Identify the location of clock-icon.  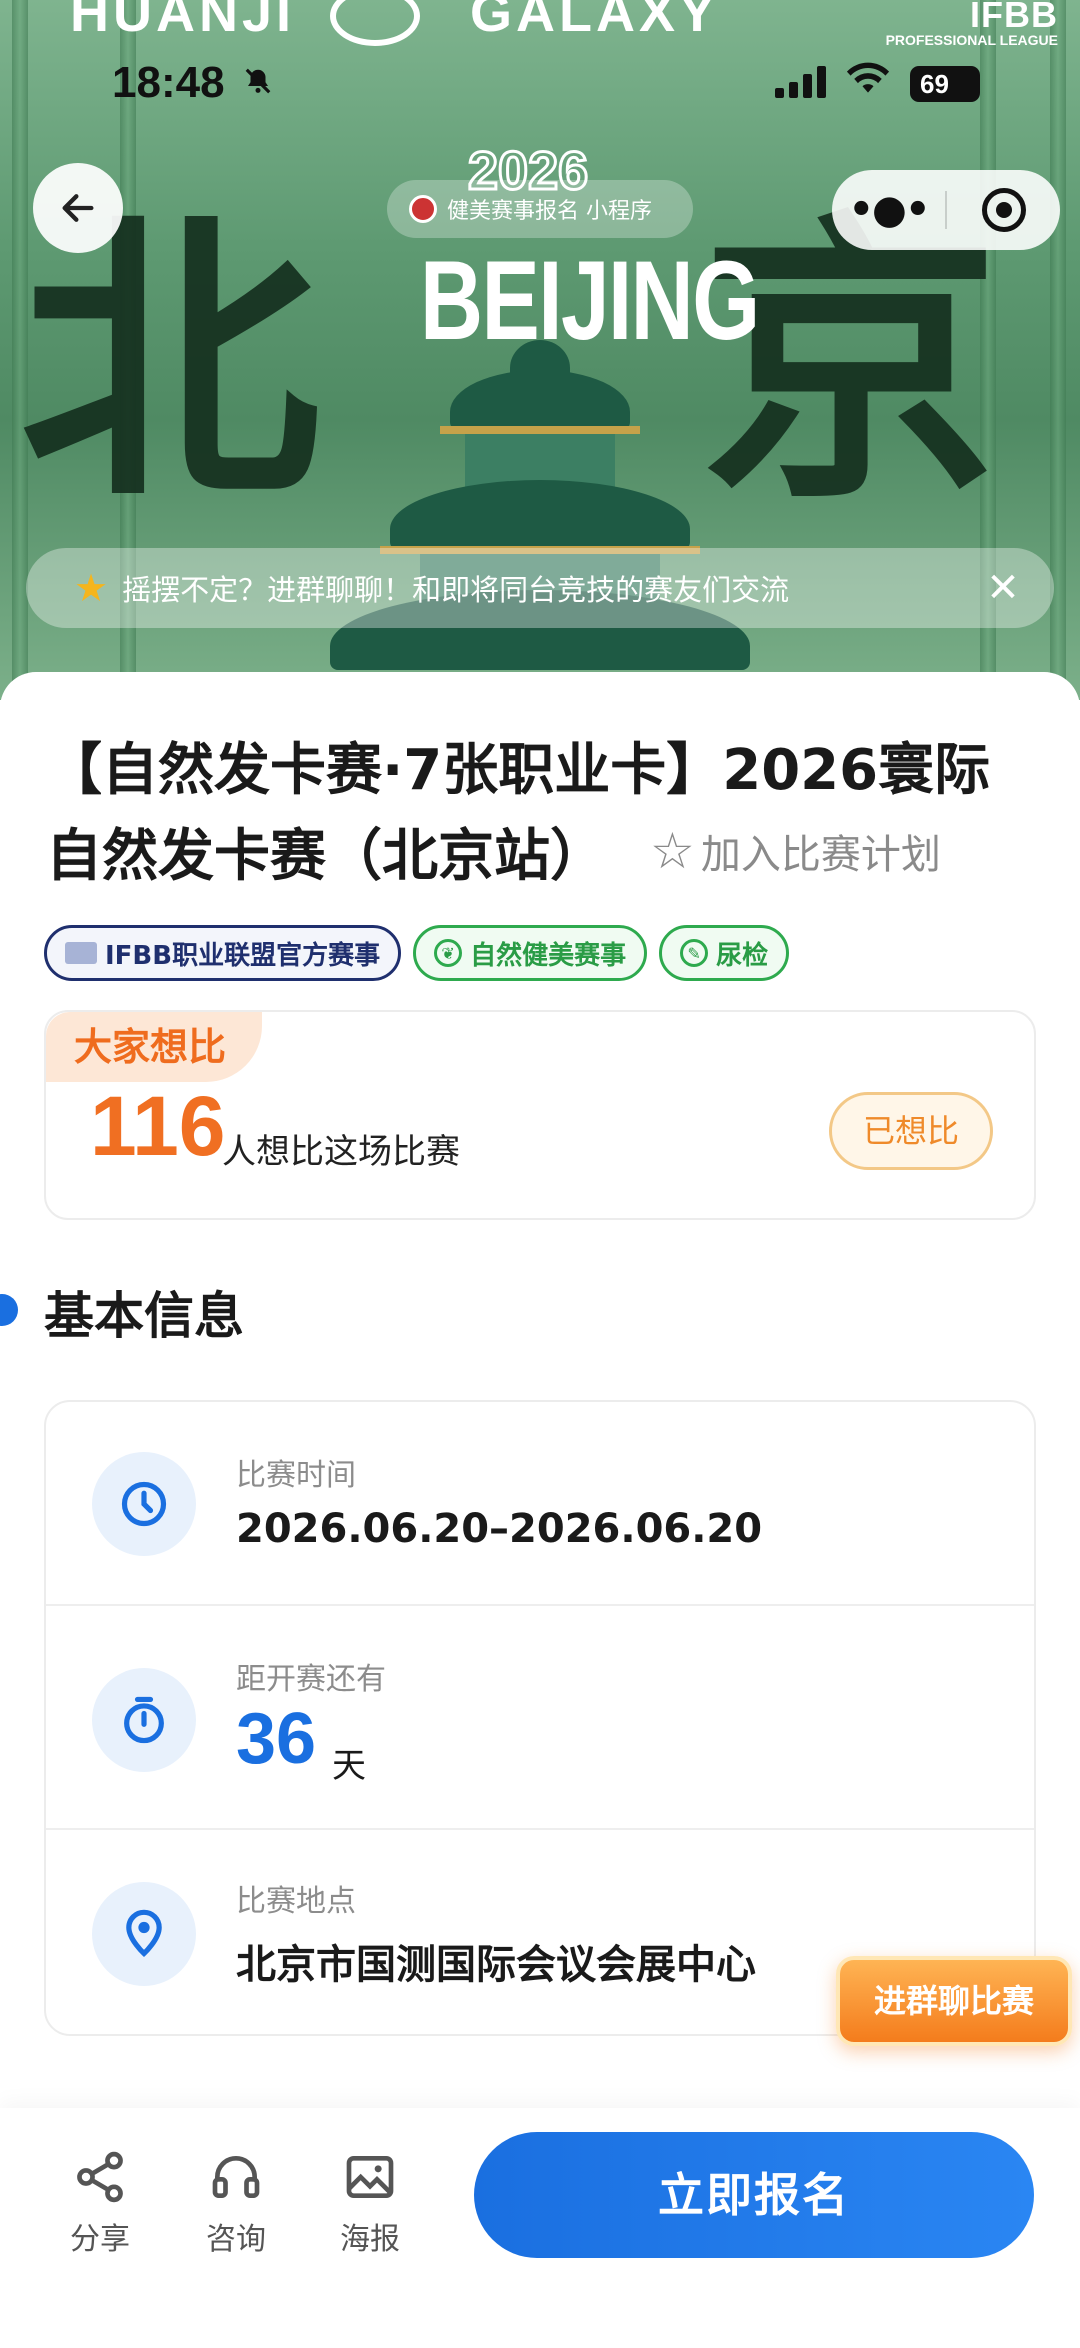
(144, 1504).